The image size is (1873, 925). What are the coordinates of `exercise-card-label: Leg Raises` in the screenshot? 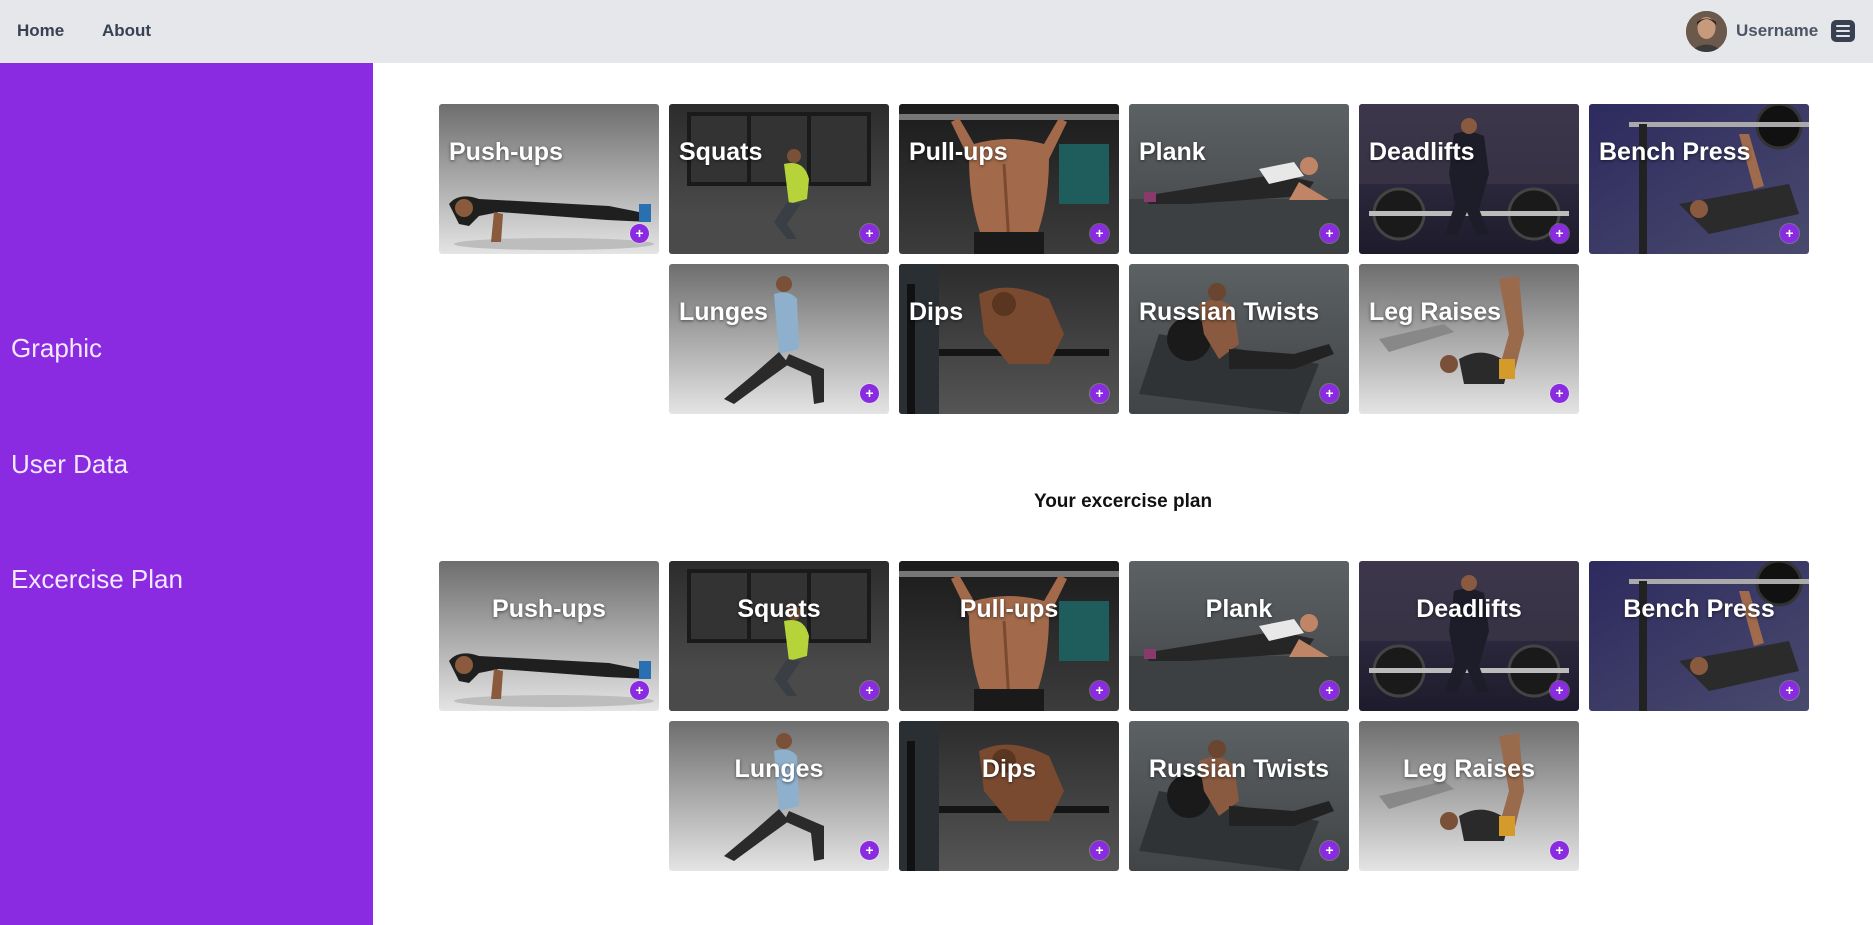 It's located at (1435, 312).